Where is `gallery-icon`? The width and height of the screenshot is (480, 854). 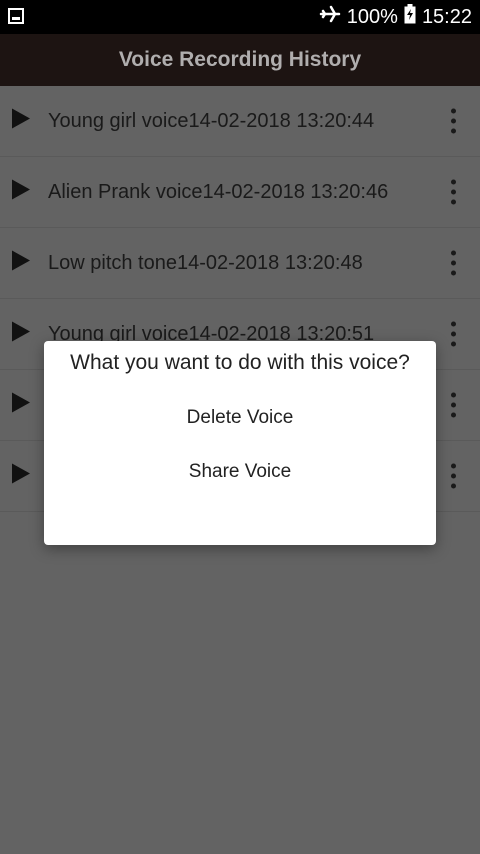 gallery-icon is located at coordinates (16, 18).